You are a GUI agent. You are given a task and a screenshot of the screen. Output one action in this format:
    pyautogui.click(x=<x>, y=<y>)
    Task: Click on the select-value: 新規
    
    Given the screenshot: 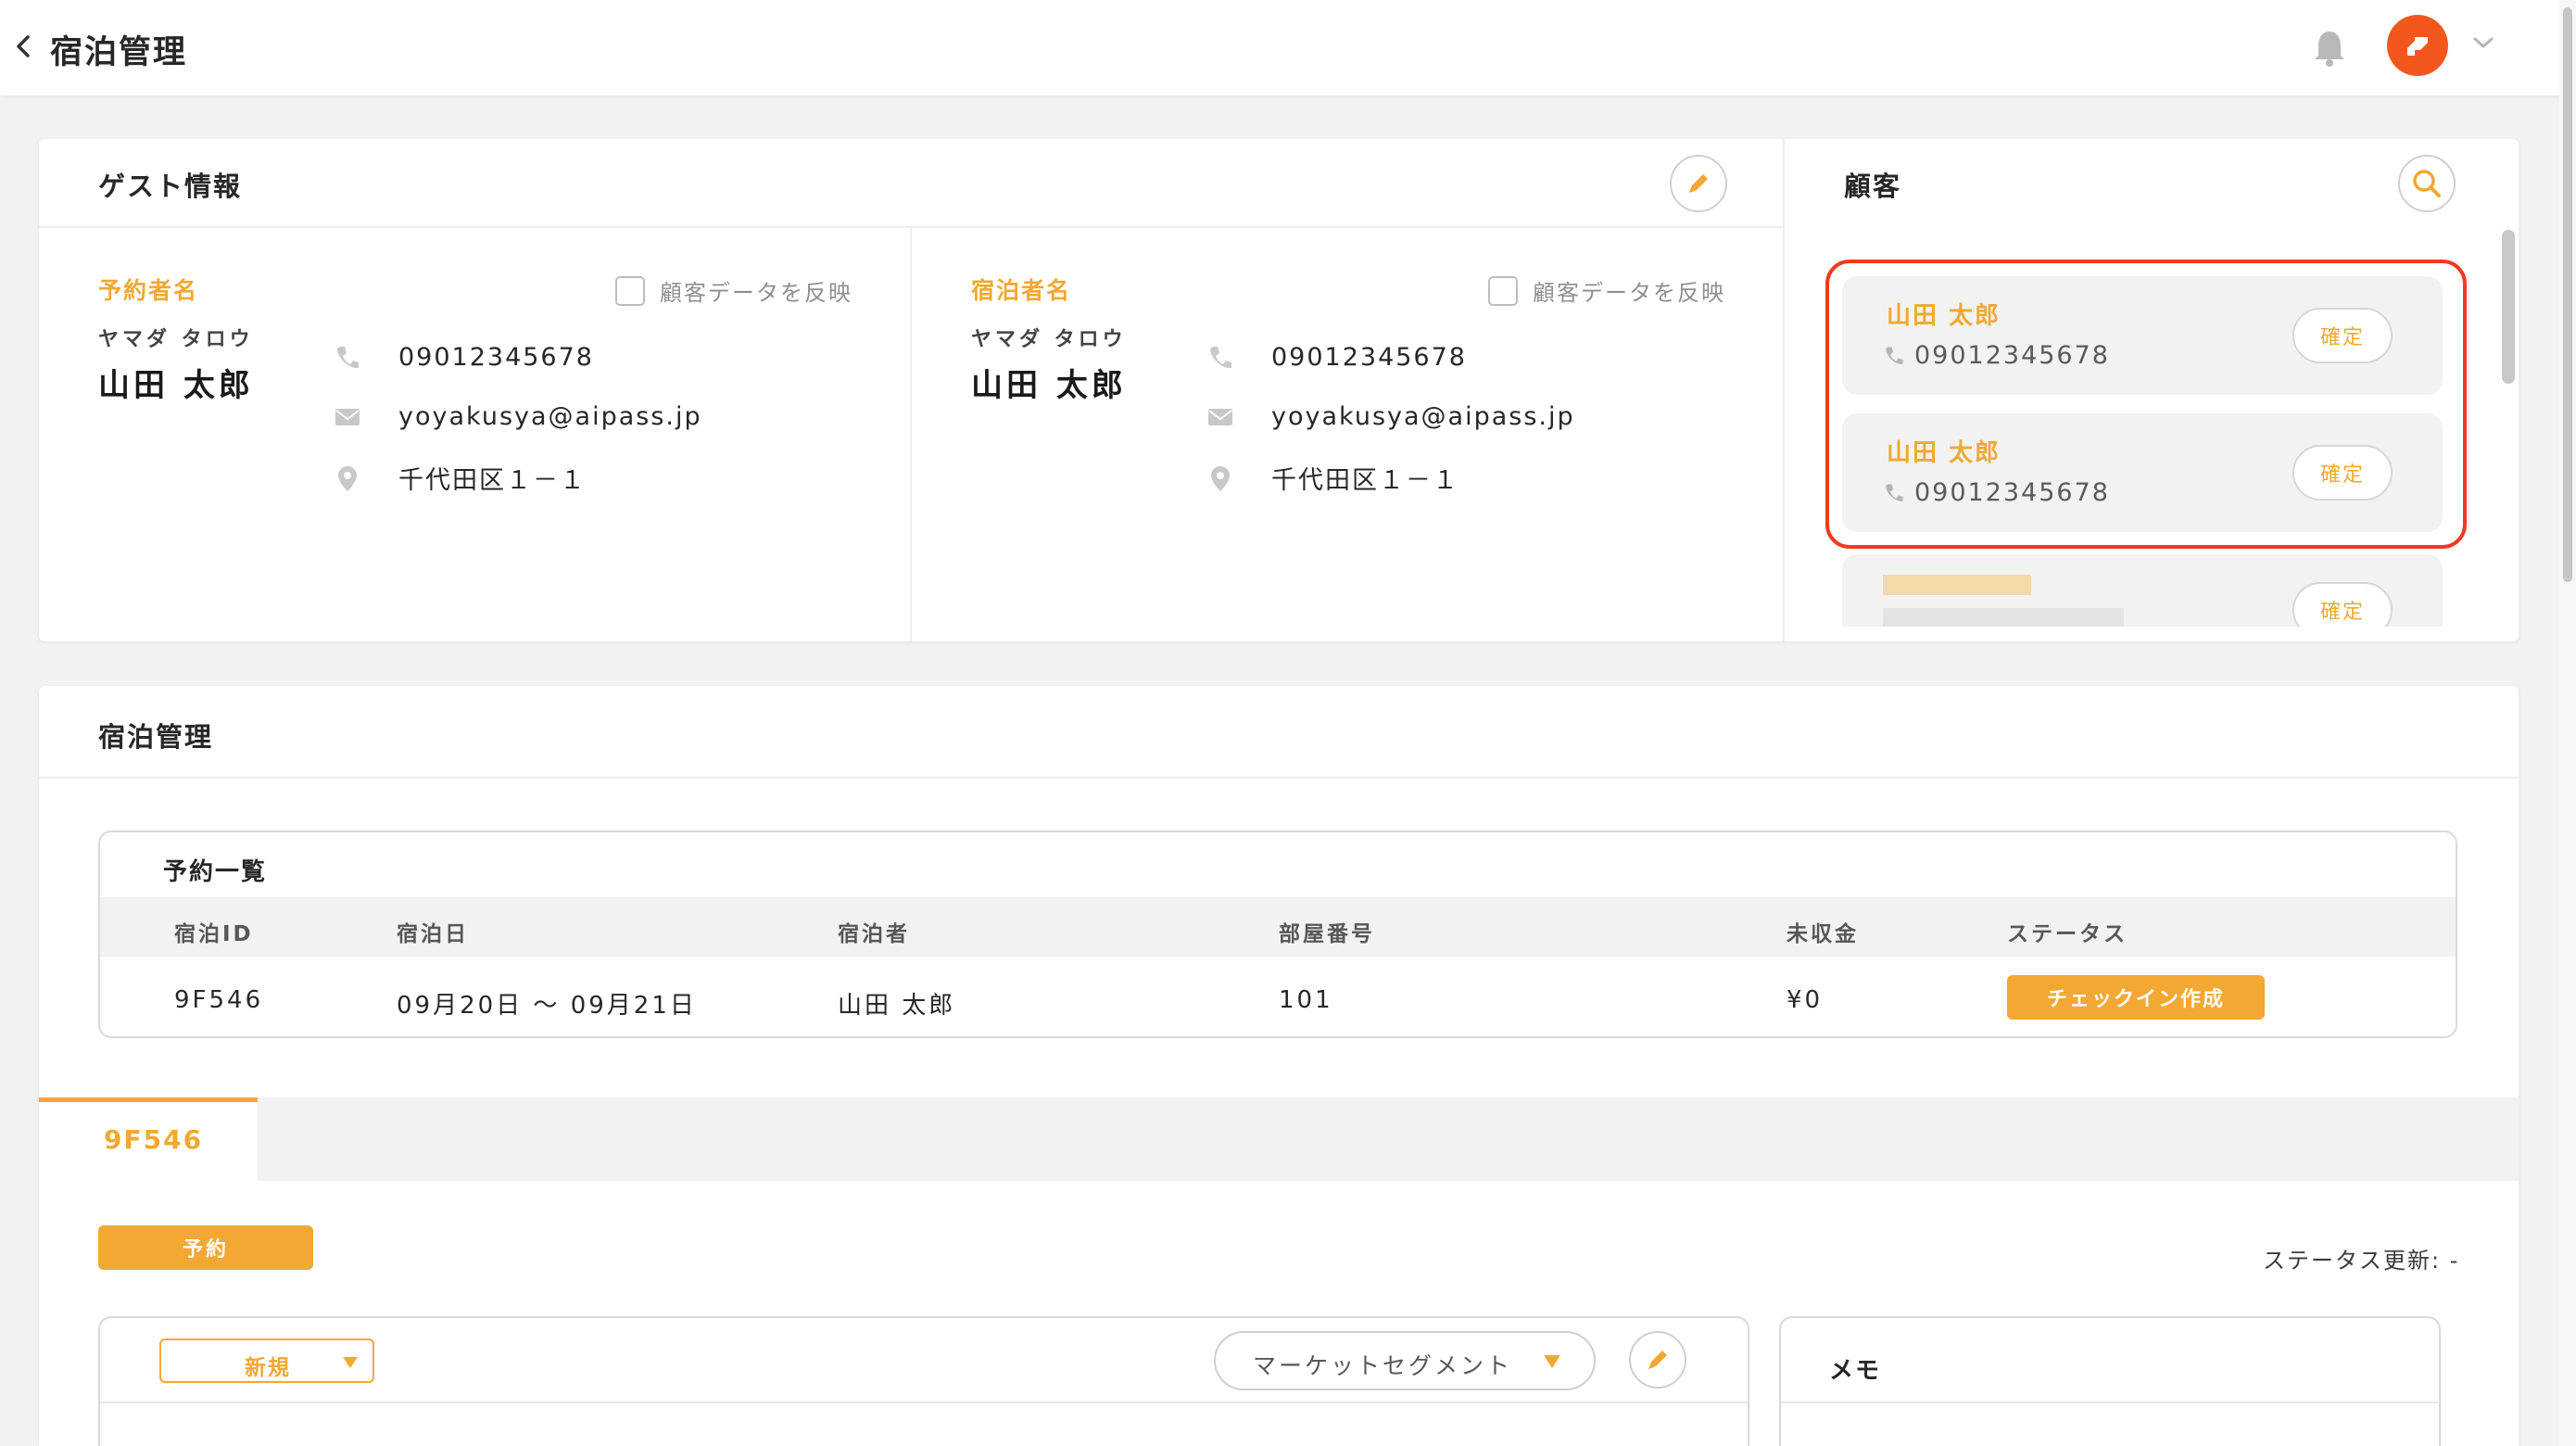 What is the action you would take?
    pyautogui.click(x=268, y=1368)
    